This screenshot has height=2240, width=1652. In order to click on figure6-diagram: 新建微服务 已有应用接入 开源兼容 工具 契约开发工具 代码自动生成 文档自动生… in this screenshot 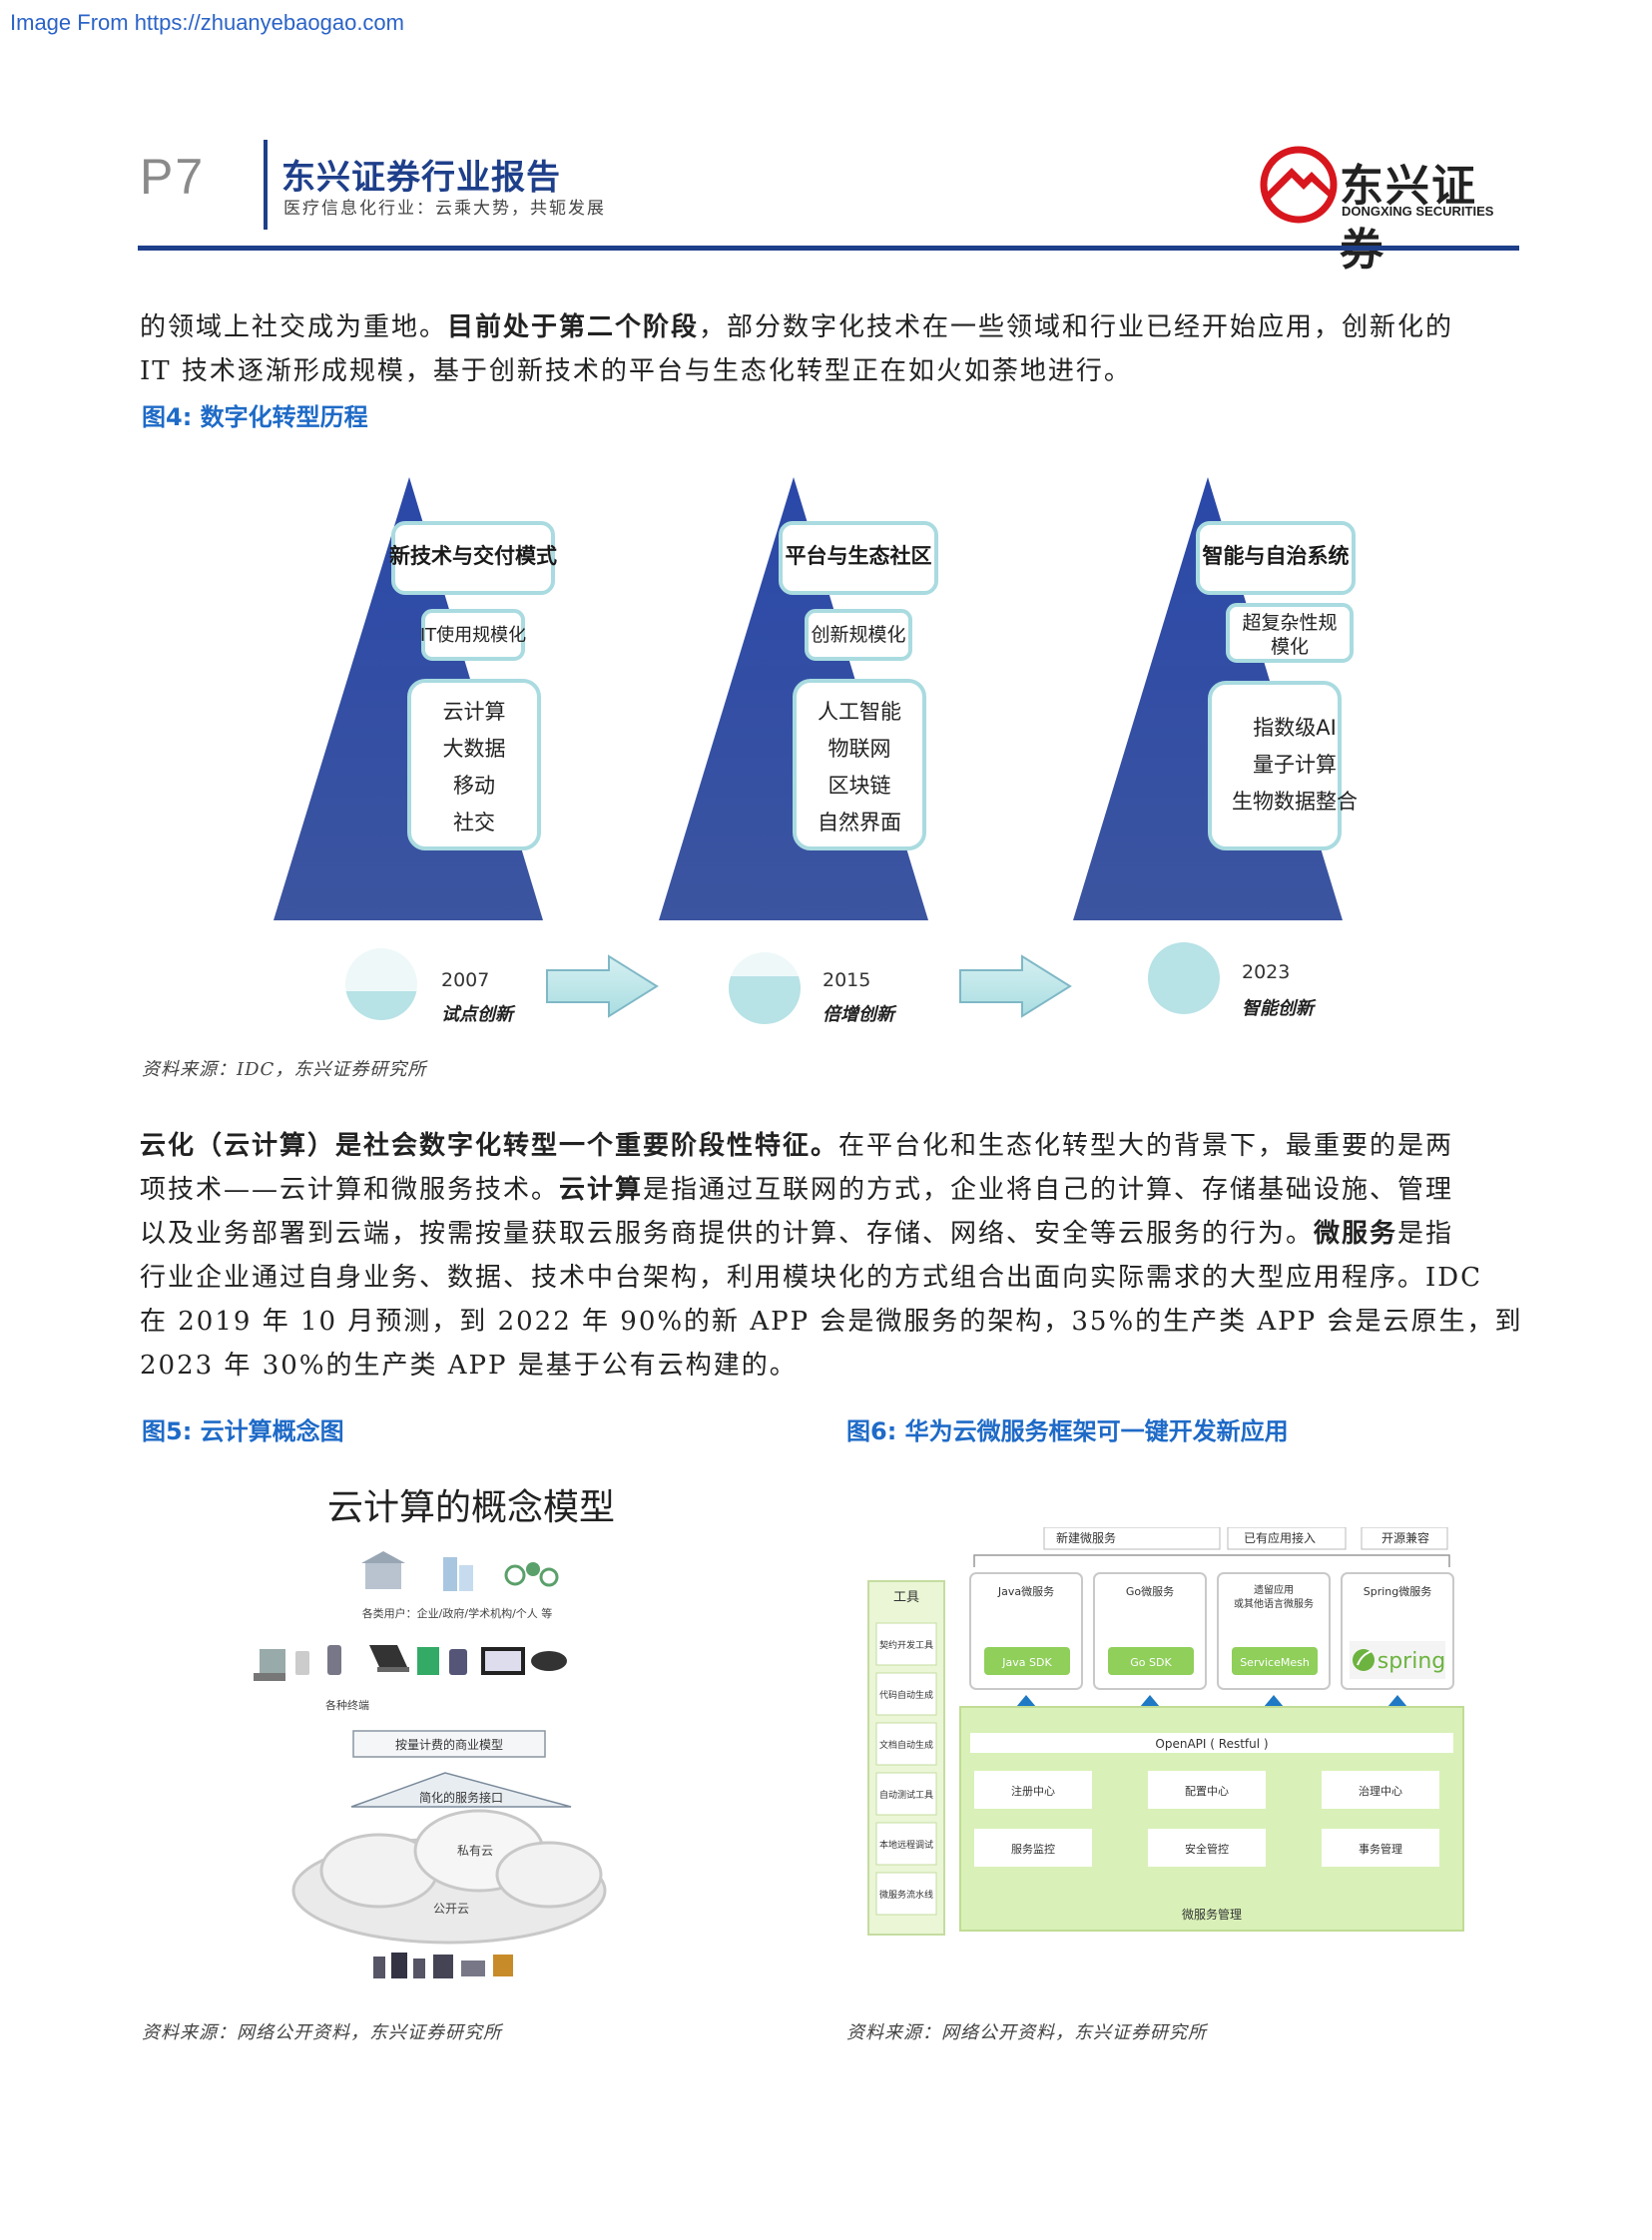, I will do `click(1165, 1731)`.